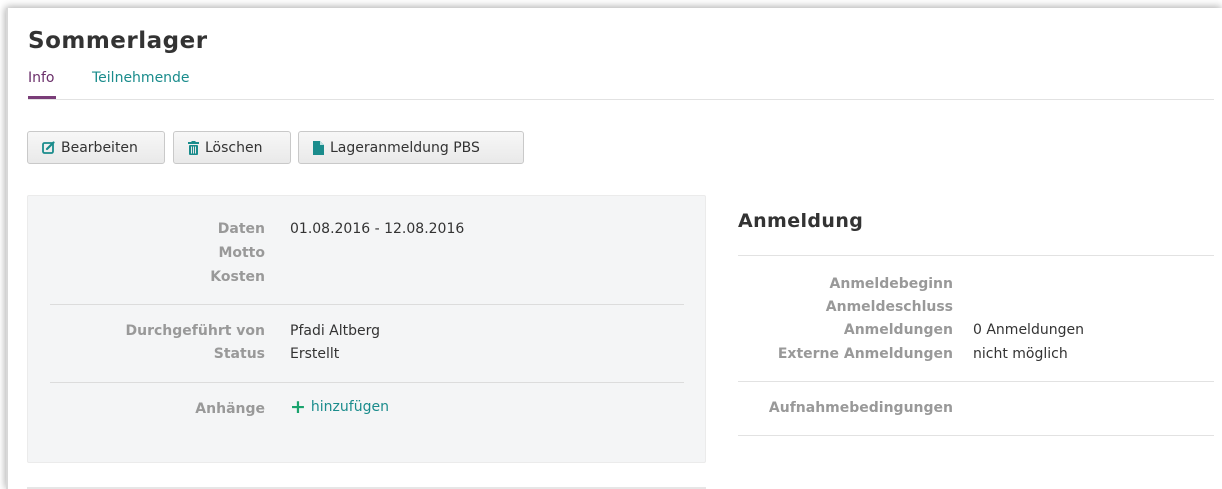  I want to click on lageranmeldung-pbs-button: Lageranmeldung PBS, so click(411, 147).